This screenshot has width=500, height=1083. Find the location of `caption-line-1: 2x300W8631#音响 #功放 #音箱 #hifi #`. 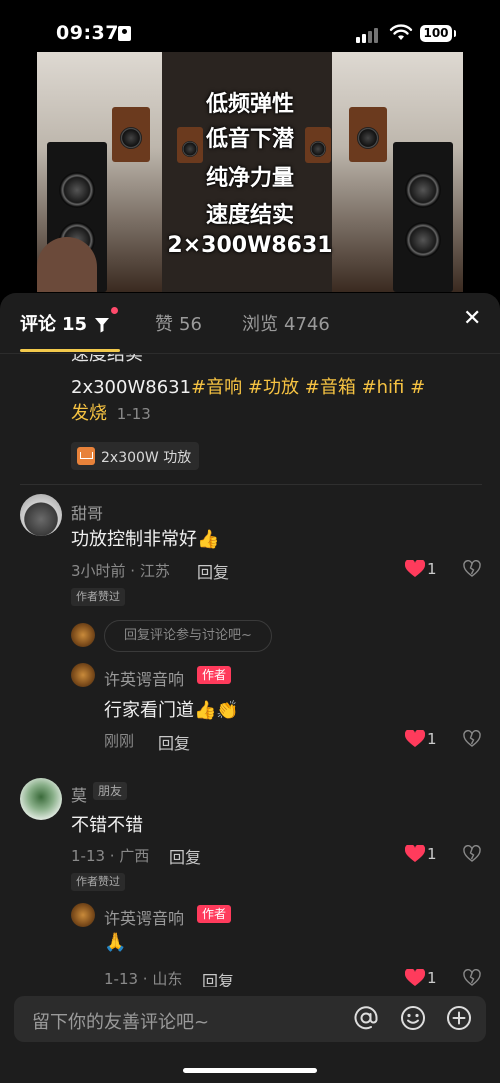

caption-line-1: 2x300W8631#音响 #功放 #音箱 #hifi # is located at coordinates (248, 386).